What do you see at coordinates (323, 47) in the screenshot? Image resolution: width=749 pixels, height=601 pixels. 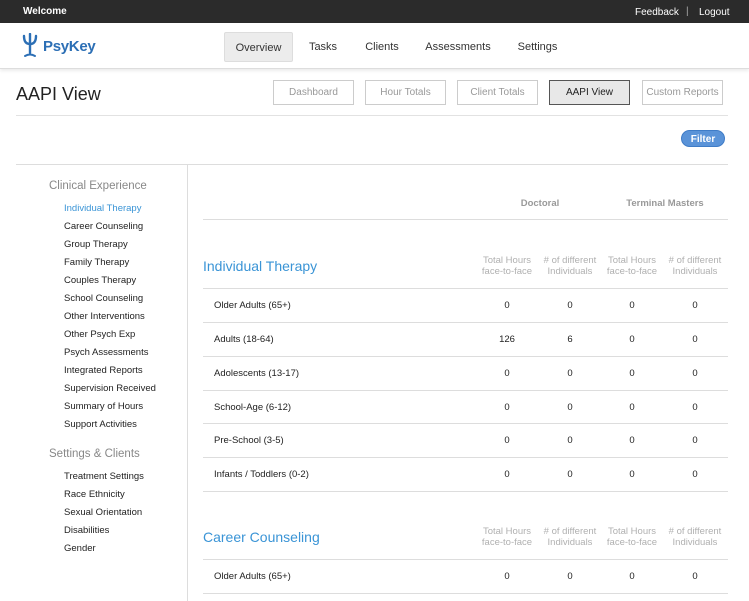 I see `nav-tab-tasks: Tasks` at bounding box center [323, 47].